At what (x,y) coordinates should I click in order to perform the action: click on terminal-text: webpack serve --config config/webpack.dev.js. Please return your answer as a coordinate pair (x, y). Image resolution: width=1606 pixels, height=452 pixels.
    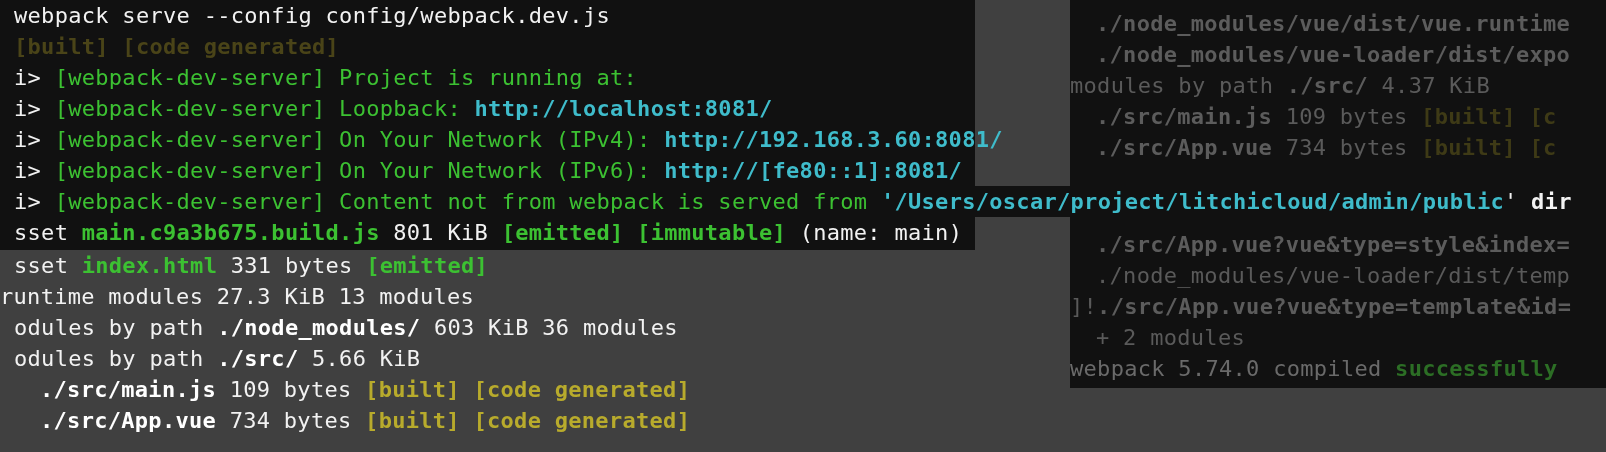
    Looking at the image, I should click on (312, 15).